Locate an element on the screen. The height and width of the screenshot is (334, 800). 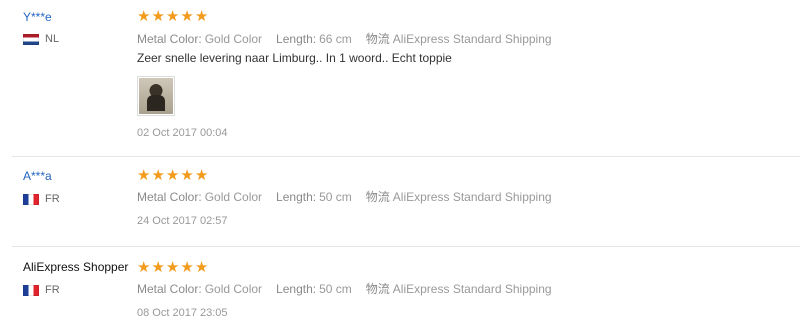
length-value: 66 cm is located at coordinates (335, 39).